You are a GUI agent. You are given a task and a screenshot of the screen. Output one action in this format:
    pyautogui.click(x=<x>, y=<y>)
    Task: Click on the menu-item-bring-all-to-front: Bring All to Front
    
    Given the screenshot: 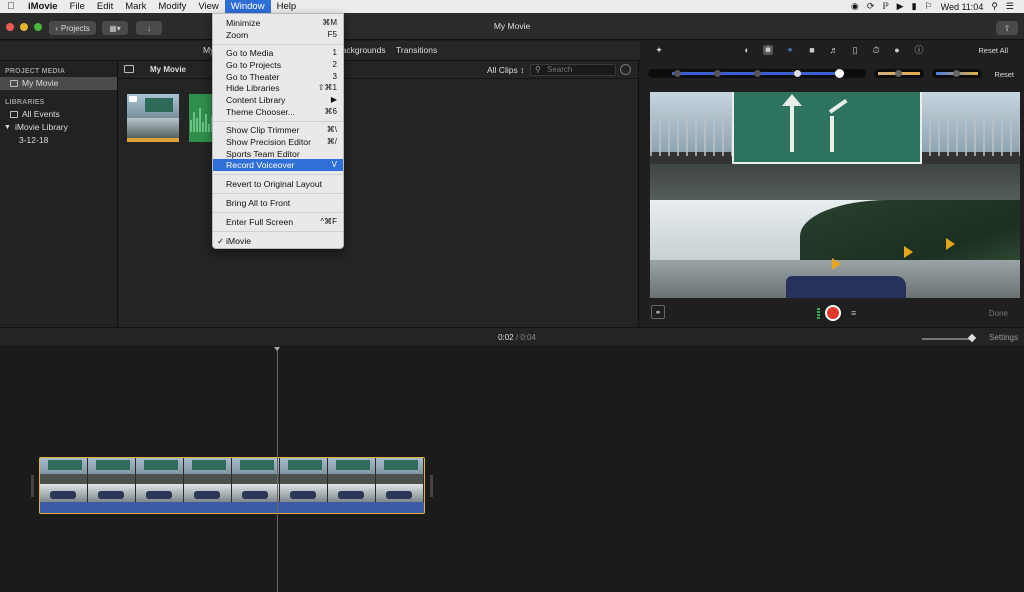 What is the action you would take?
    pyautogui.click(x=278, y=203)
    